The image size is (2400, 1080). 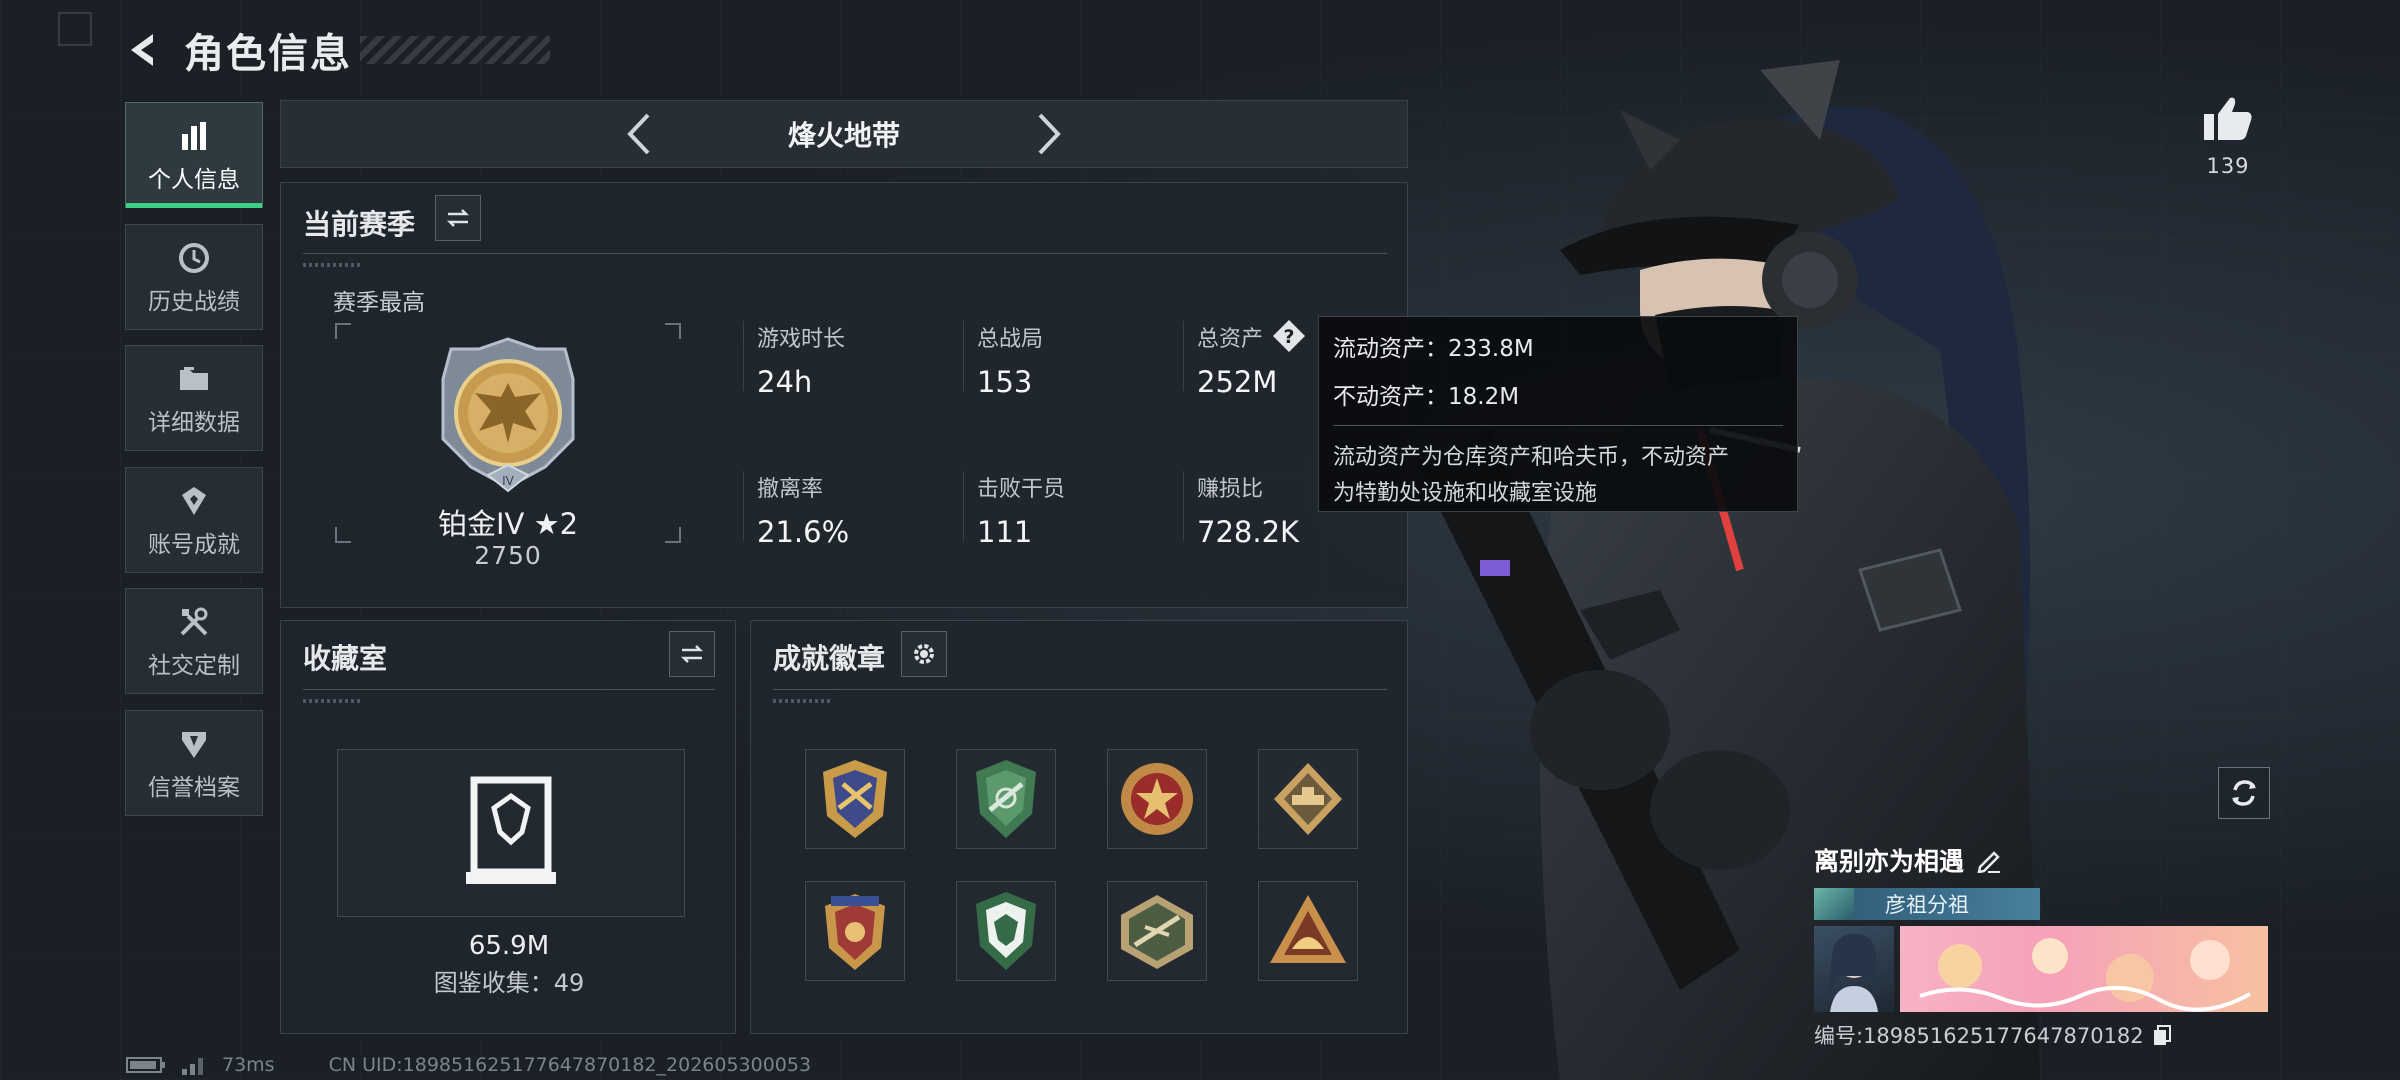 I want to click on sidebar-item-social: 社交定制, so click(x=194, y=641).